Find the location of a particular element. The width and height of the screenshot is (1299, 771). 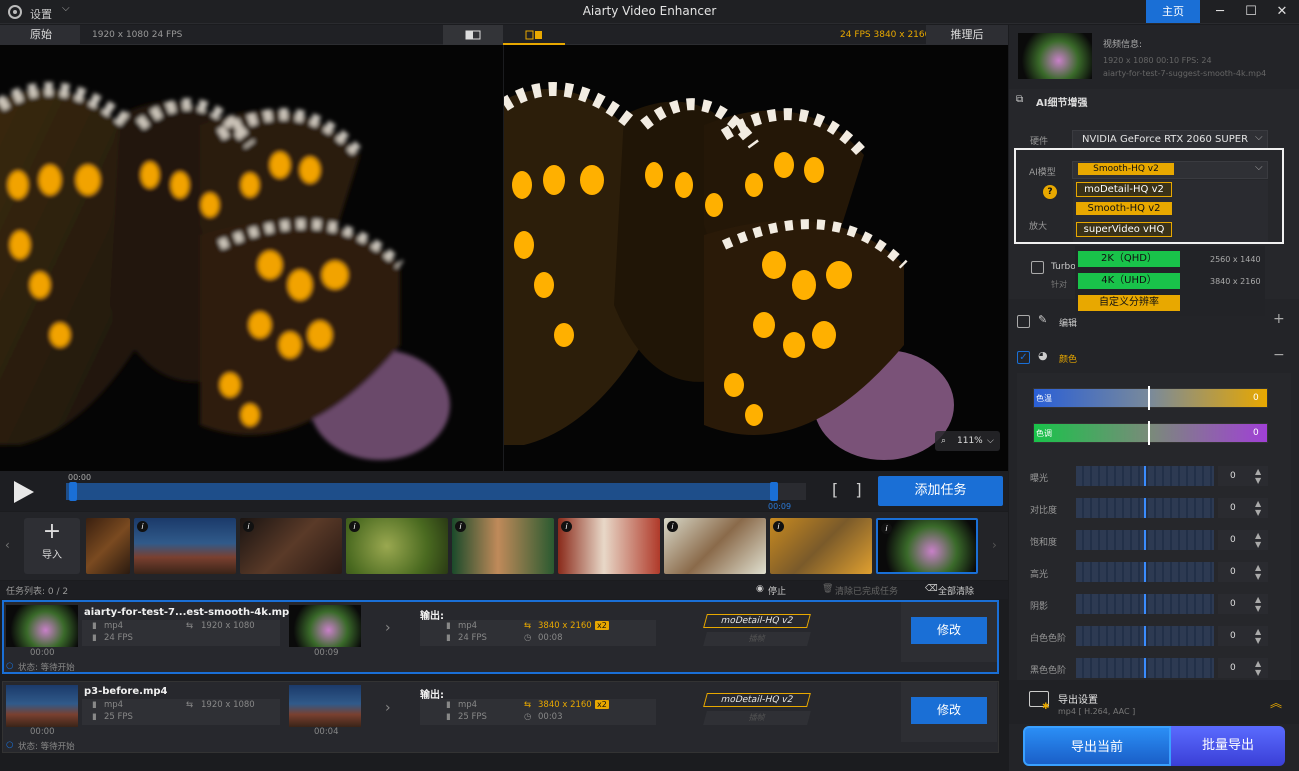

output-duration: 00:03 is located at coordinates (550, 717).